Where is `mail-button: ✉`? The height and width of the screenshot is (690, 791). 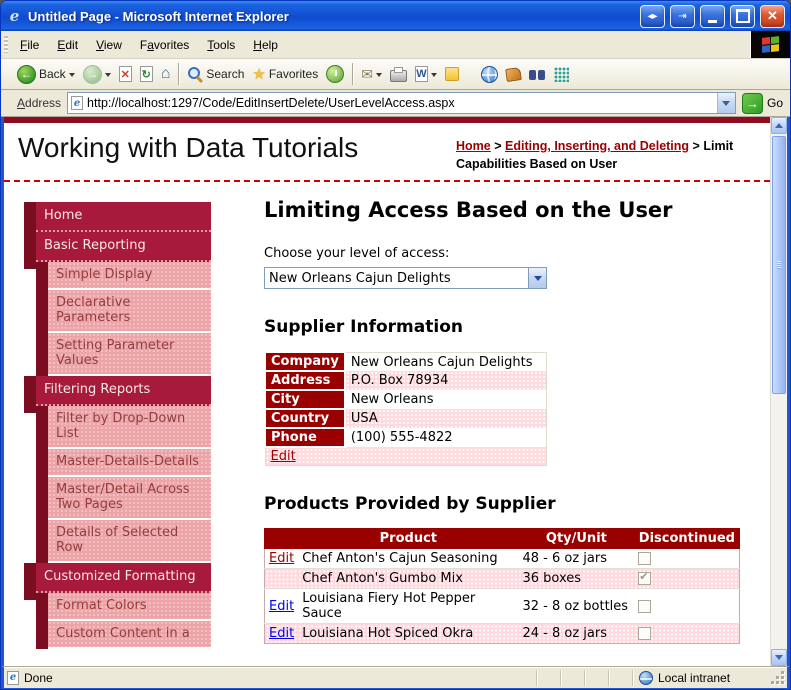 mail-button: ✉ is located at coordinates (371, 74).